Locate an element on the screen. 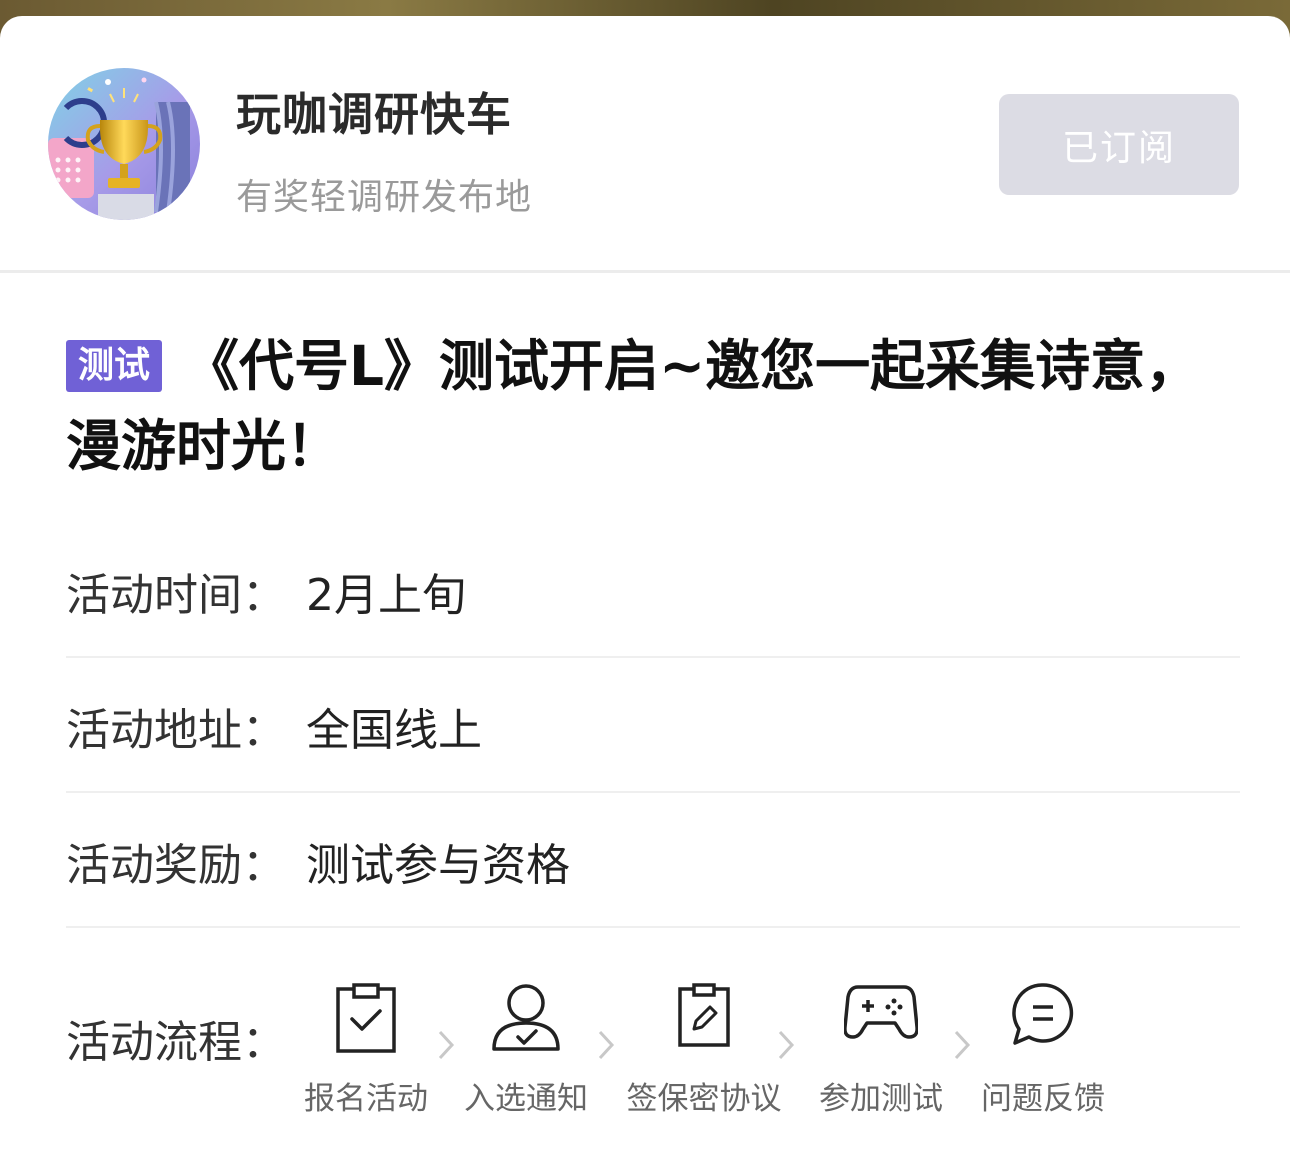  info-label: 活动地址： is located at coordinates (176, 730).